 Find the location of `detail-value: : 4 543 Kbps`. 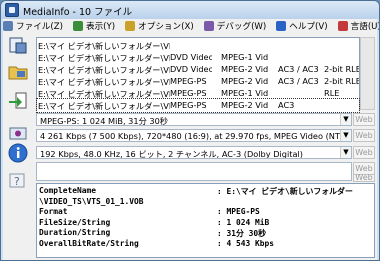

detail-value: : 4 543 Kbps is located at coordinates (246, 243).